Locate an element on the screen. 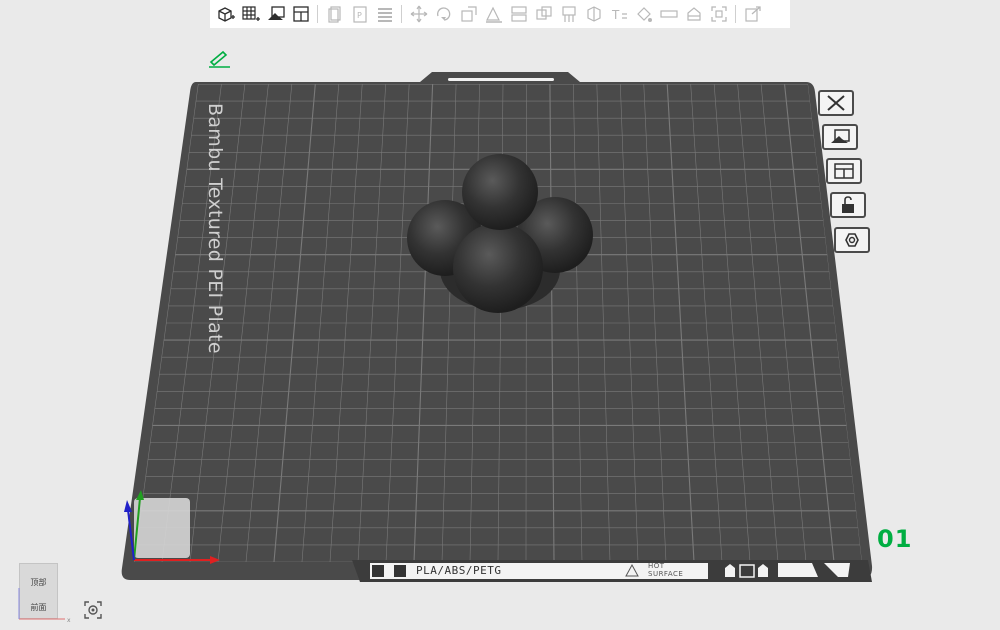  lock-plate-button is located at coordinates (848, 205).